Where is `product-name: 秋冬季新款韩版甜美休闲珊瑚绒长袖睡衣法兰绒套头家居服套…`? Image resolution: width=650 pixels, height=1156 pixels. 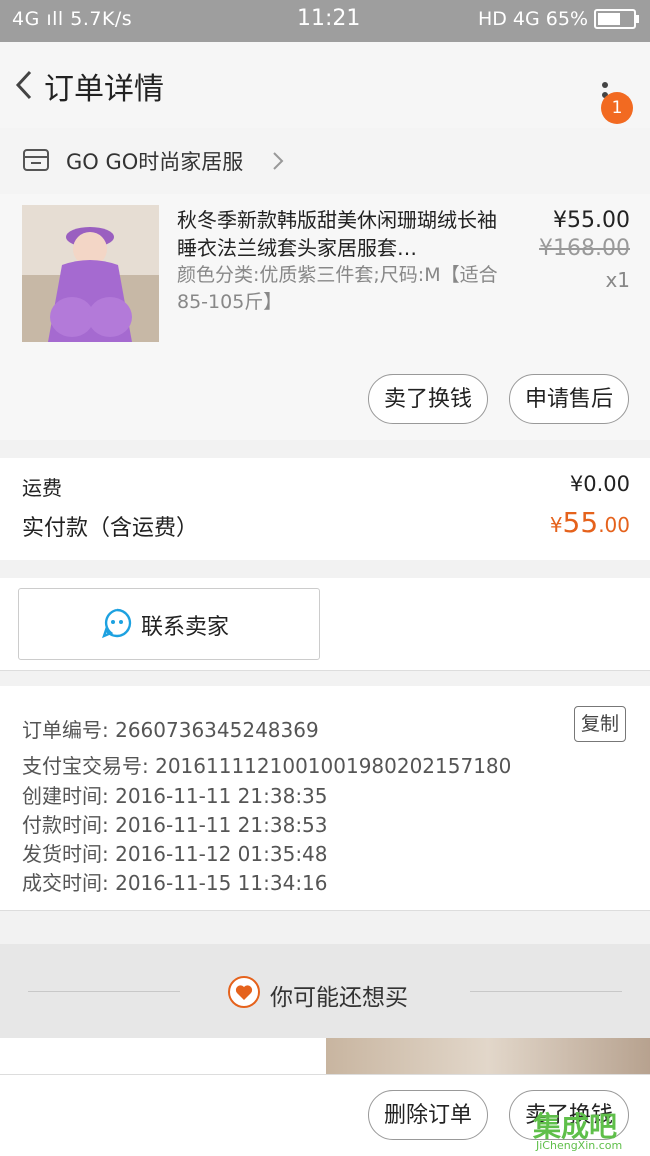 product-name: 秋冬季新款韩版甜美休闲珊瑚绒长袖睡衣法兰绒套头家居服套… is located at coordinates (337, 234).